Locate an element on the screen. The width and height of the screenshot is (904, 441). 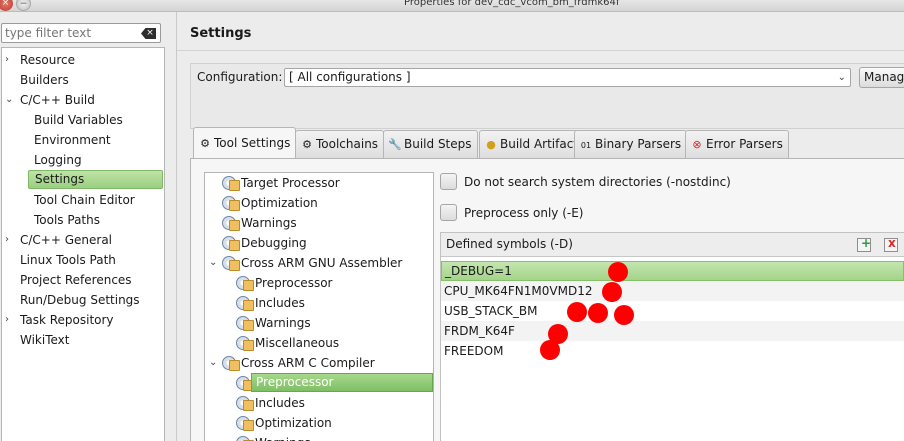
delete-symbol-icon is located at coordinates (891, 244).